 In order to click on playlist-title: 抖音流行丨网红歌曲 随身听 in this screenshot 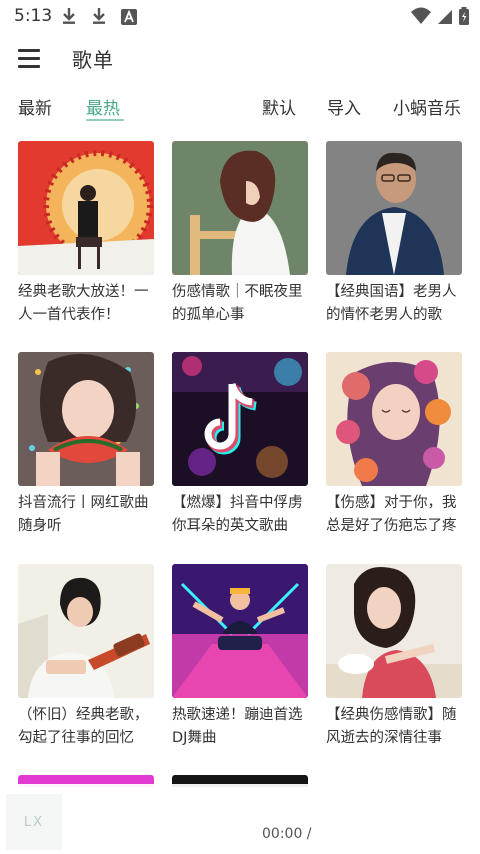, I will do `click(93, 515)`.